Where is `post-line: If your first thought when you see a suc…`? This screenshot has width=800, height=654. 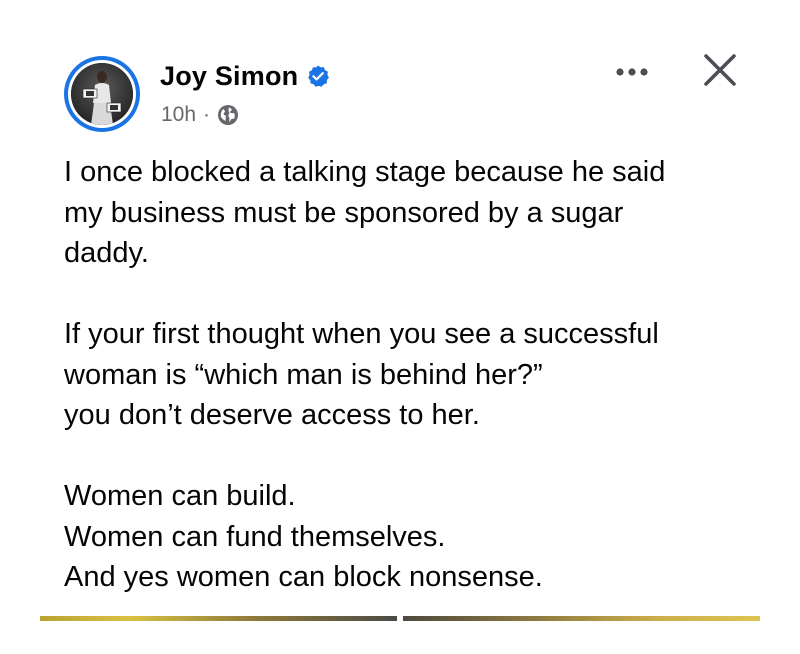 post-line: If your first thought when you see a suc… is located at coordinates (361, 334).